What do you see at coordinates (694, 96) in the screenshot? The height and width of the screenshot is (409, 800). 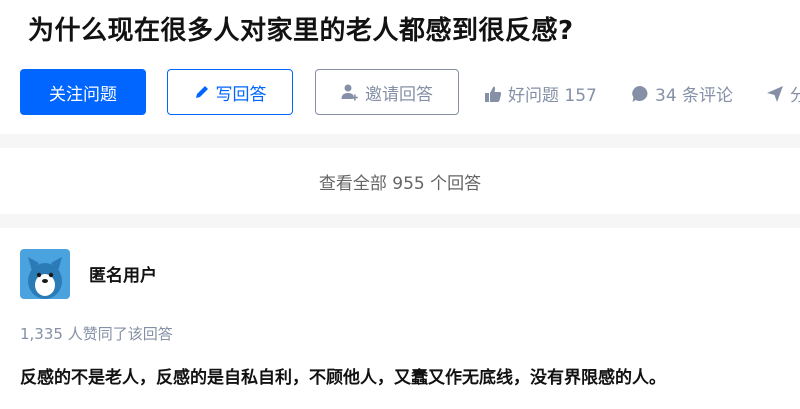 I see `comments-label: 34 条评论` at bounding box center [694, 96].